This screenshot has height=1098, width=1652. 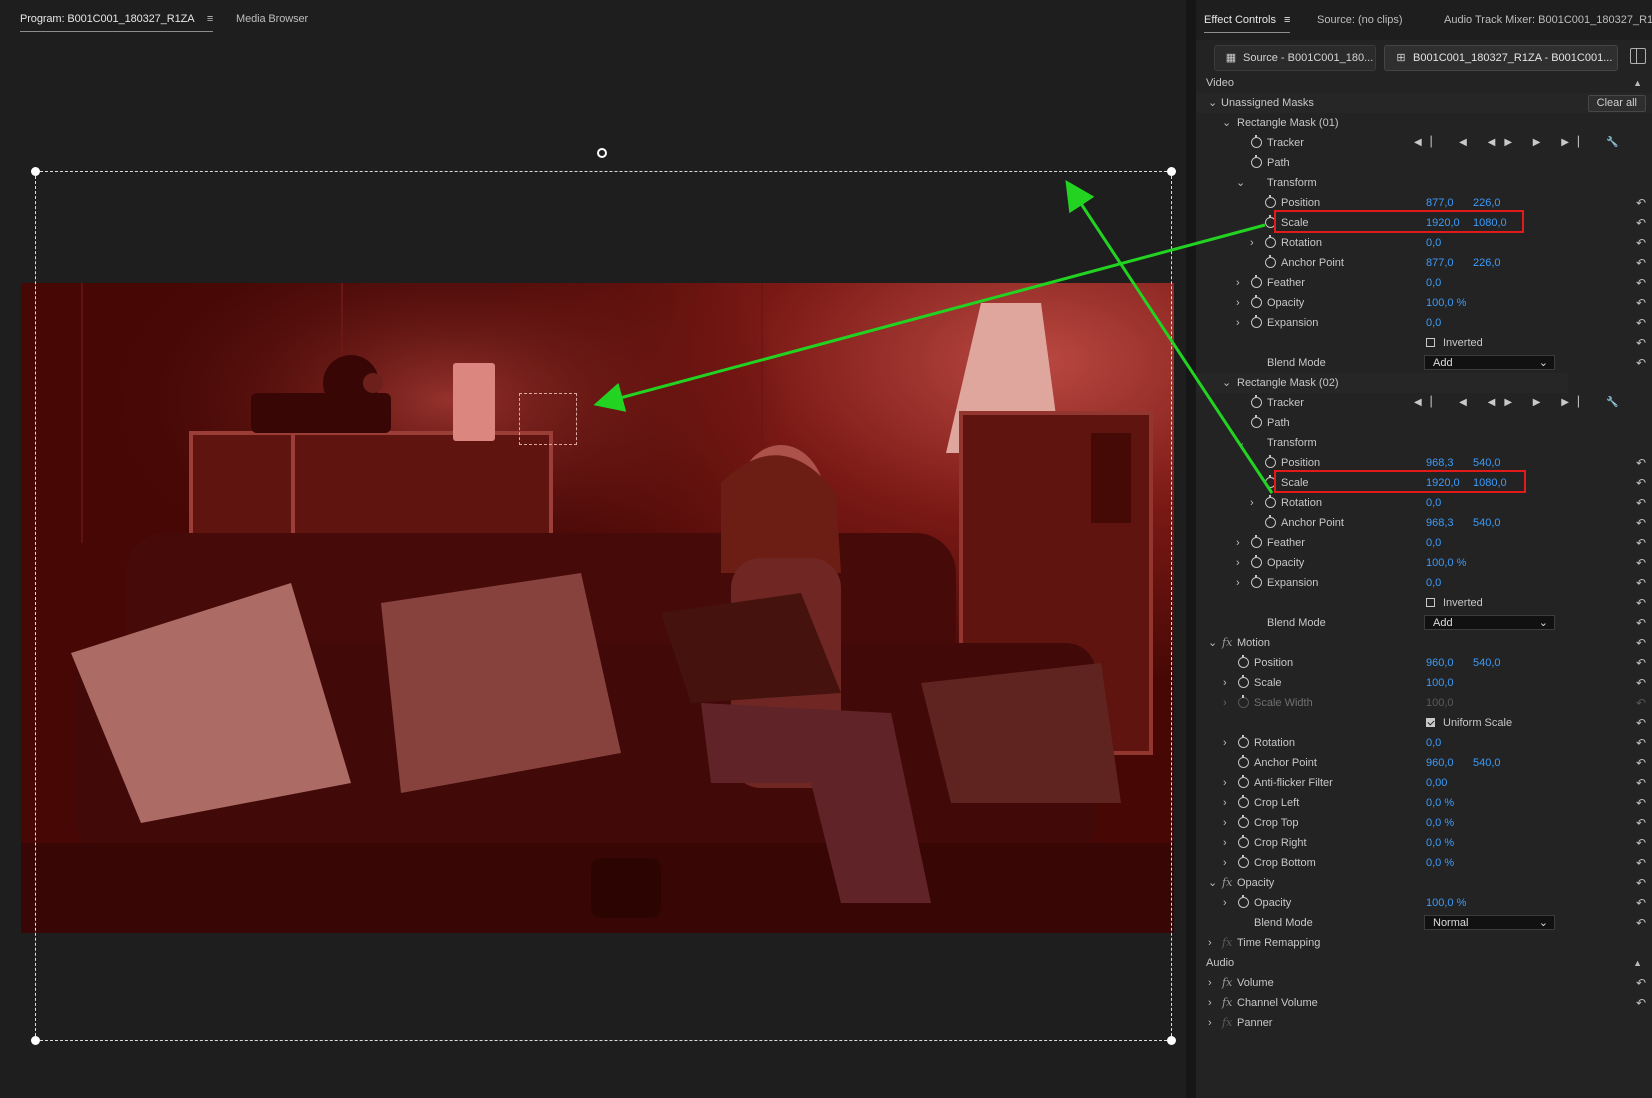 What do you see at coordinates (1440, 803) in the screenshot?
I see `crop-left-value: 0,0 %` at bounding box center [1440, 803].